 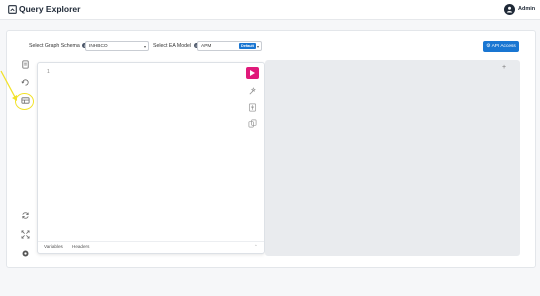 What do you see at coordinates (252, 123) in the screenshot?
I see `copy-icon` at bounding box center [252, 123].